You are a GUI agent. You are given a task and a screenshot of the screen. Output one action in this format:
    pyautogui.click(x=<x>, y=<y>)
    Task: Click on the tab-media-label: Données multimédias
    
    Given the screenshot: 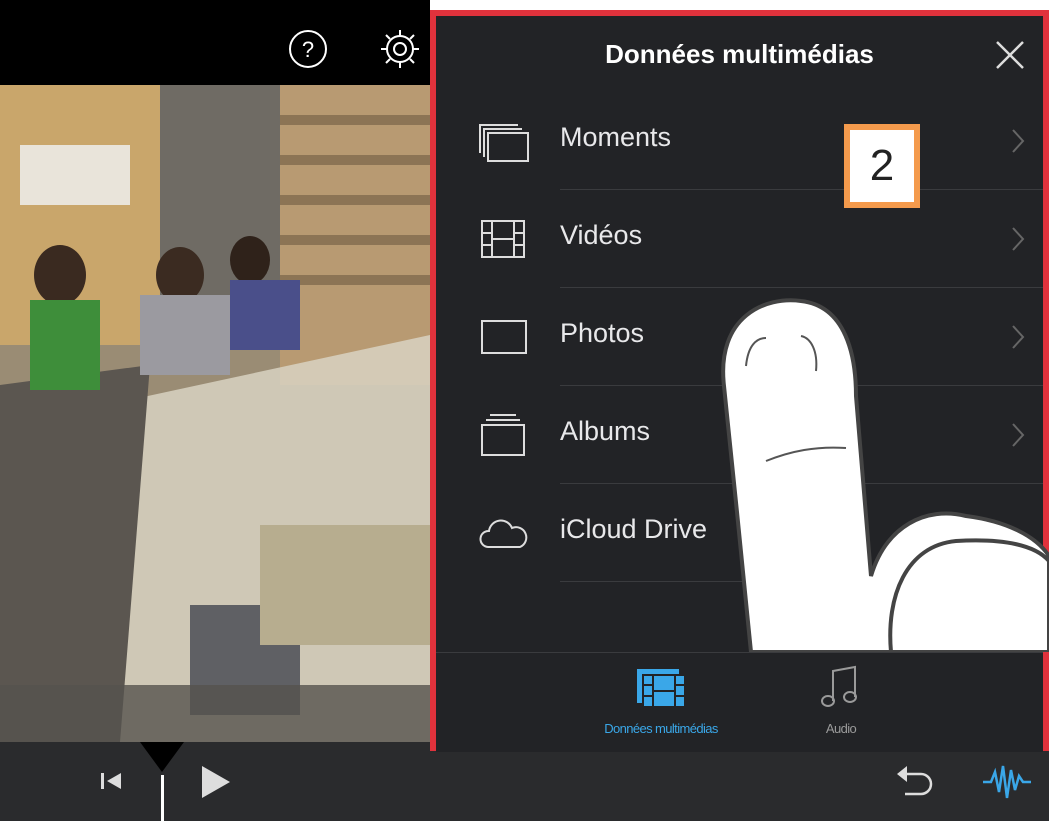 What is the action you would take?
    pyautogui.click(x=661, y=728)
    